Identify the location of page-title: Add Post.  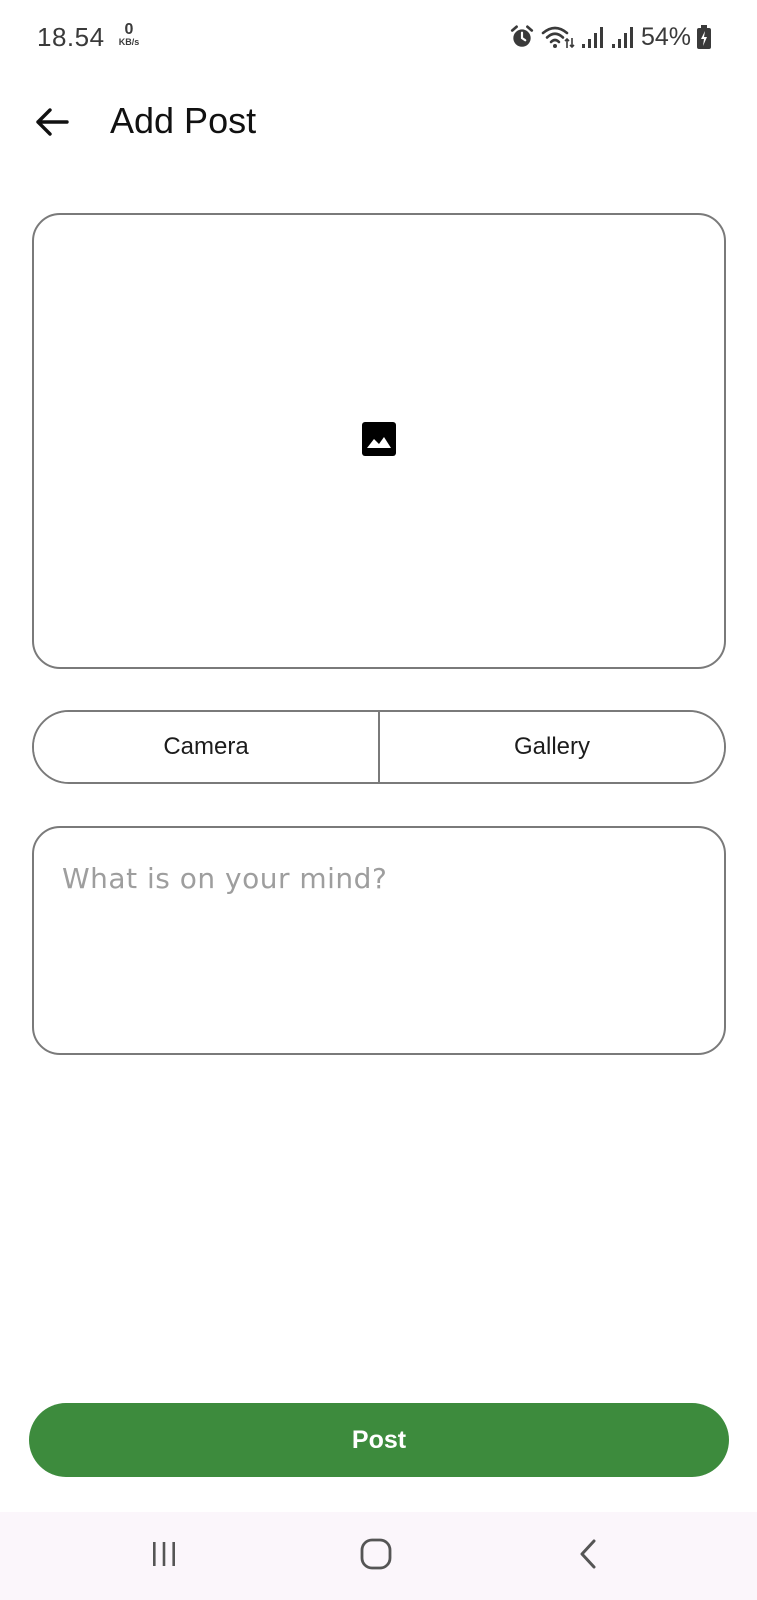
(183, 120).